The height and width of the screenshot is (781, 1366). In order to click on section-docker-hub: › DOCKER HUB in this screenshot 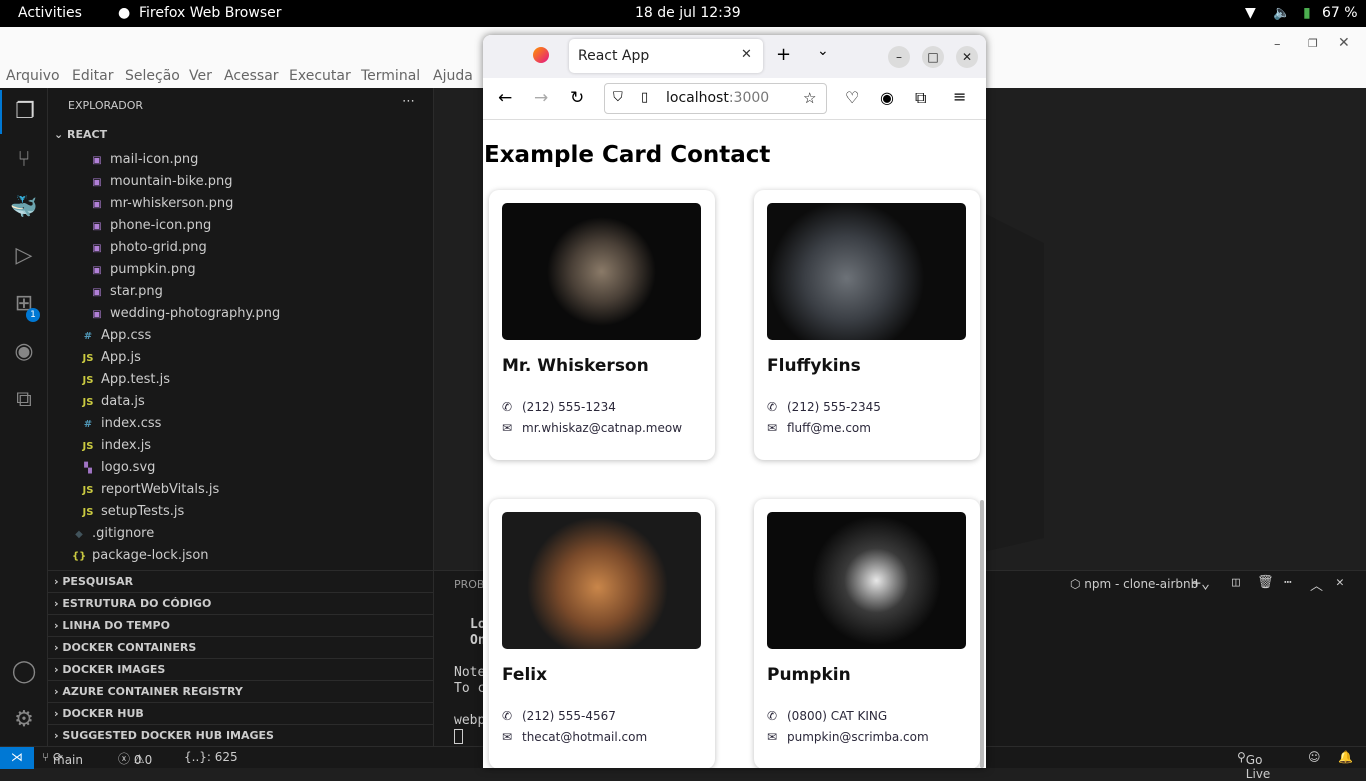, I will do `click(240, 713)`.